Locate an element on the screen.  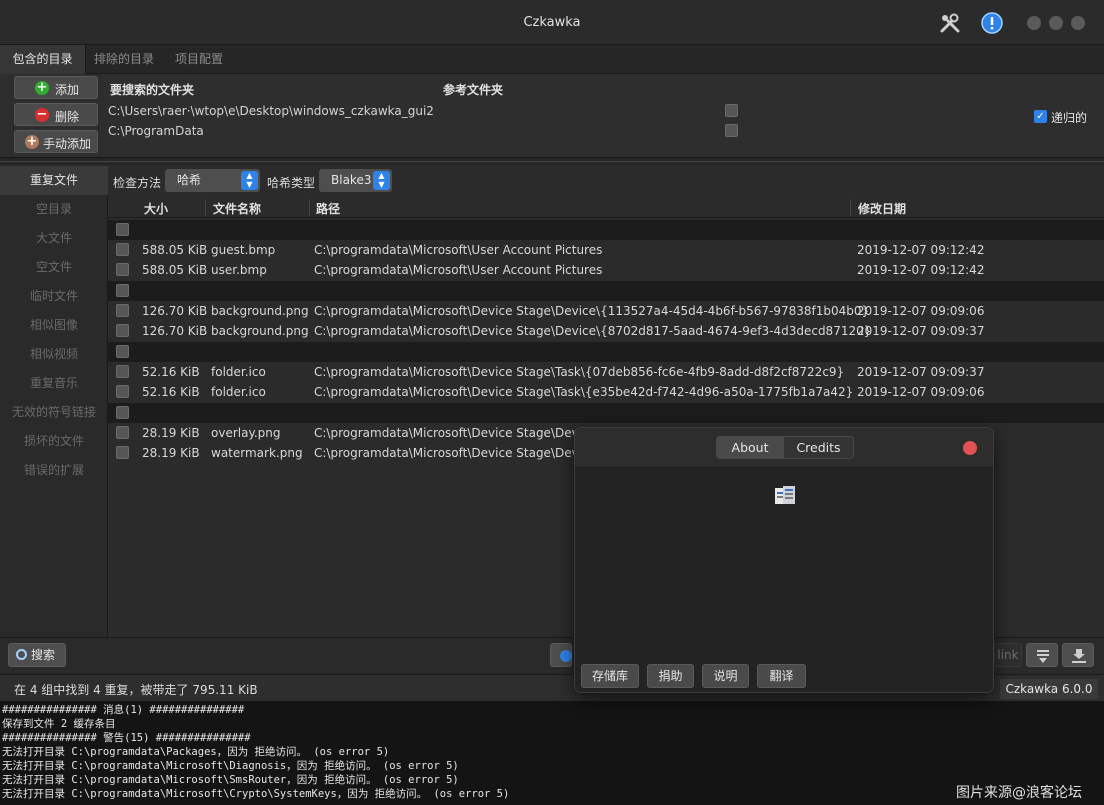
tab-excluded-directories: 排除的目录 is located at coordinates (124, 59).